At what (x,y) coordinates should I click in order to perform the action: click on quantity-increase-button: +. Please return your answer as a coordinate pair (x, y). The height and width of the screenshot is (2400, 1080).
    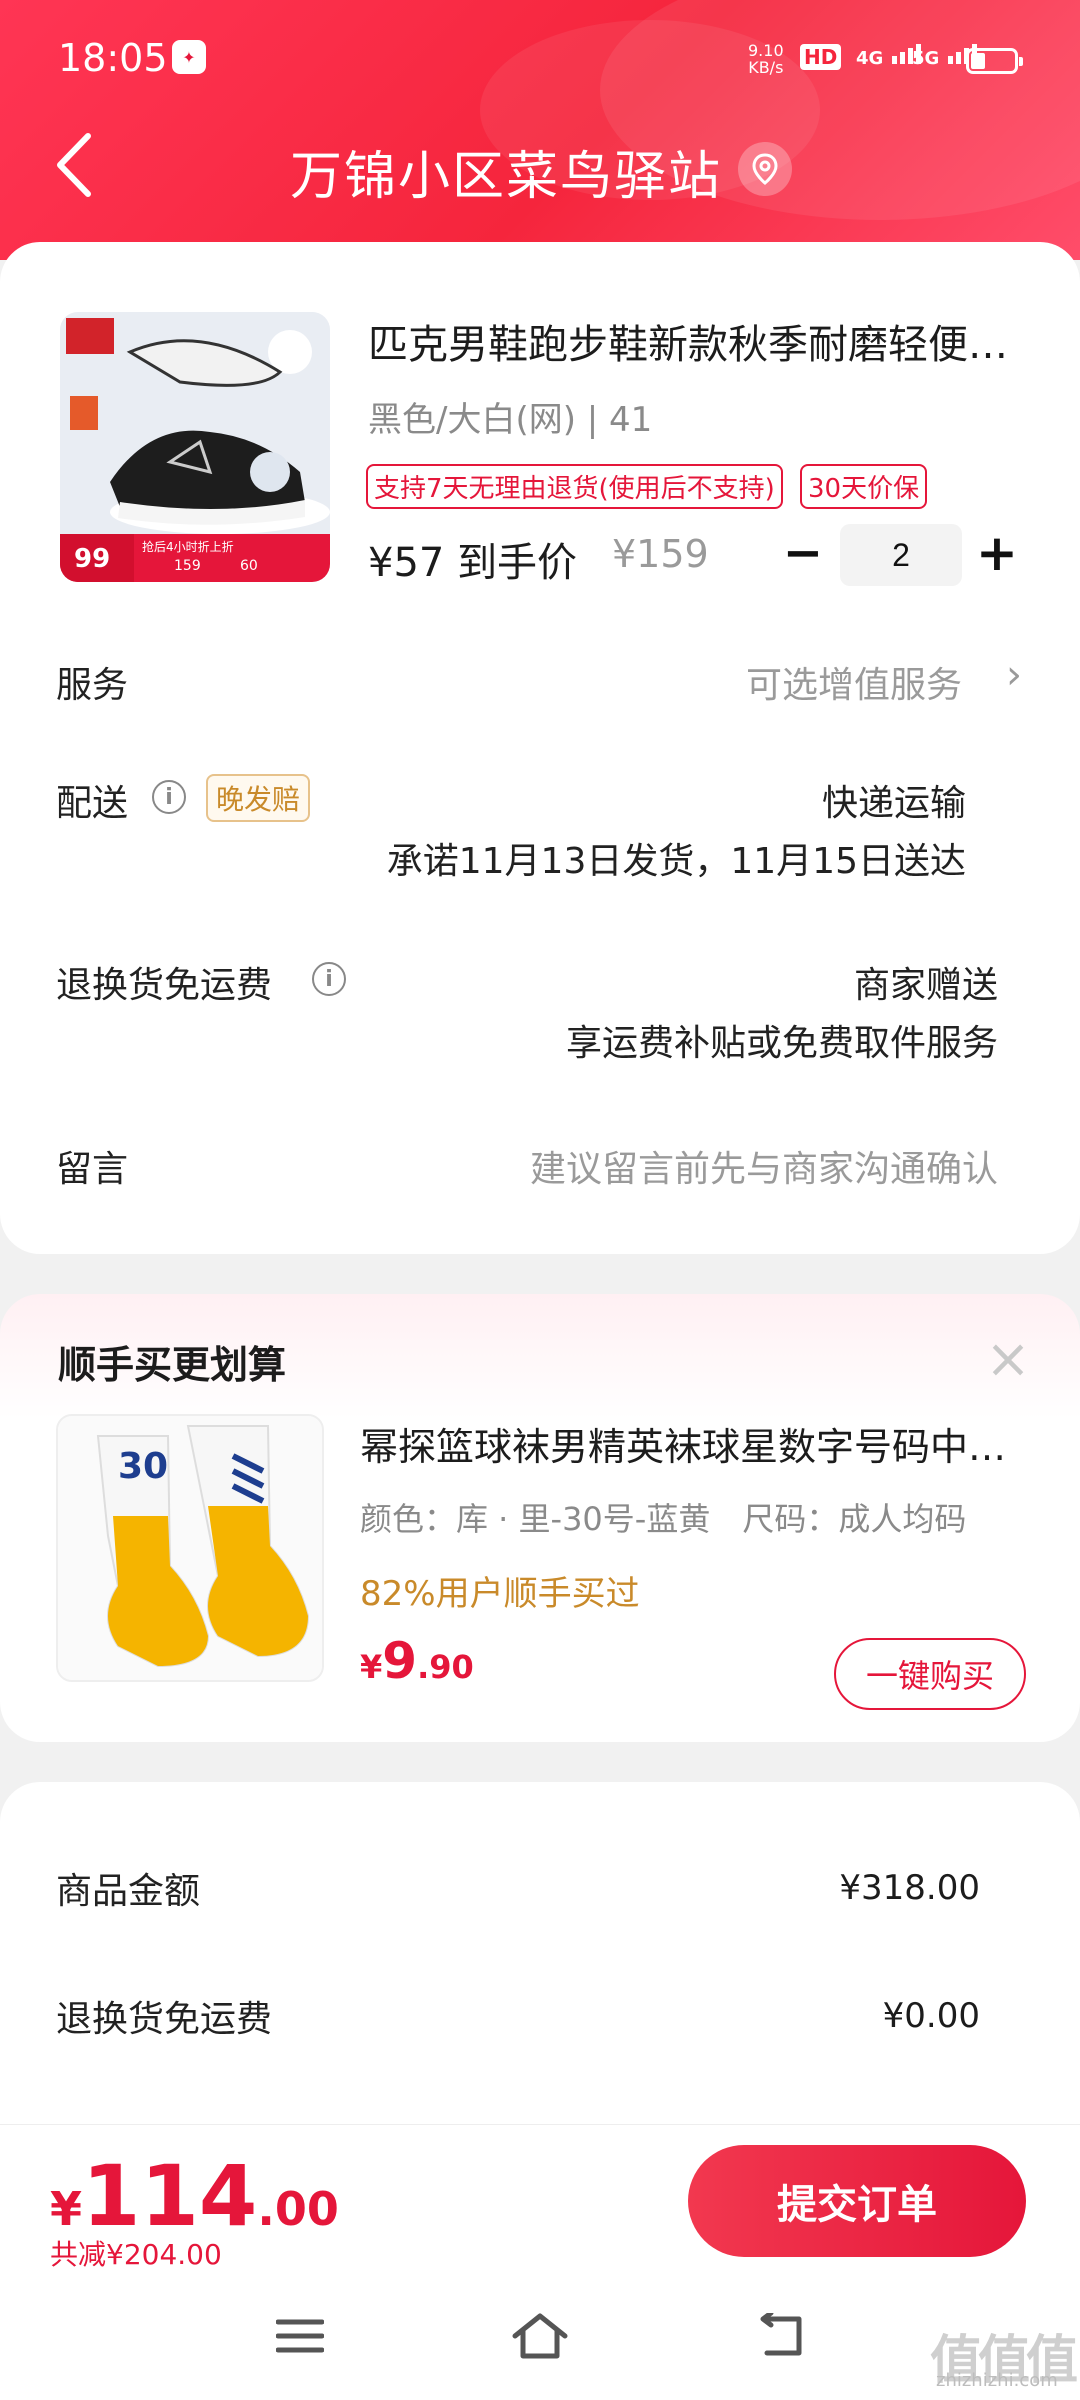
    Looking at the image, I should click on (997, 553).